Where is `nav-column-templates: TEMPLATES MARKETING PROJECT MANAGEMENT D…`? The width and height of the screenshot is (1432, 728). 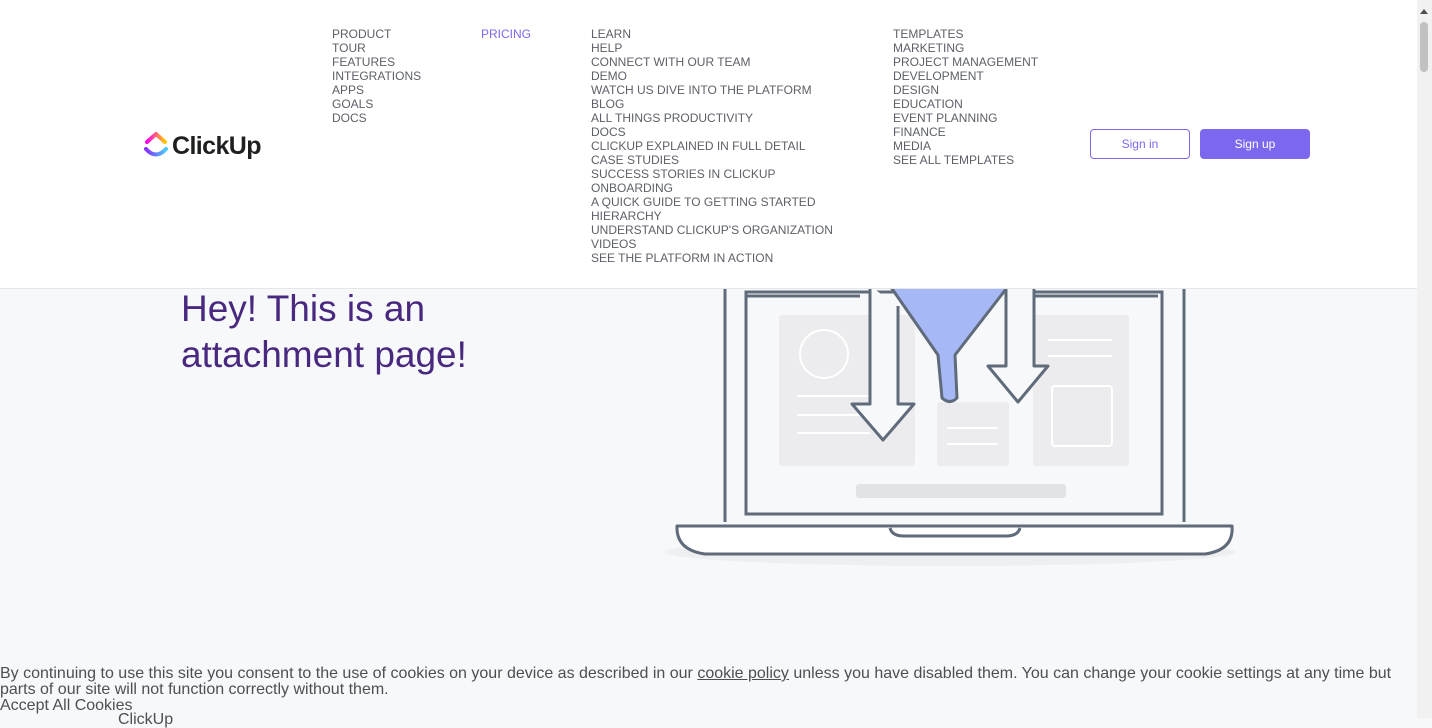
nav-column-templates: TEMPLATES MARKETING PROJECT MANAGEMENT D… is located at coordinates (965, 97).